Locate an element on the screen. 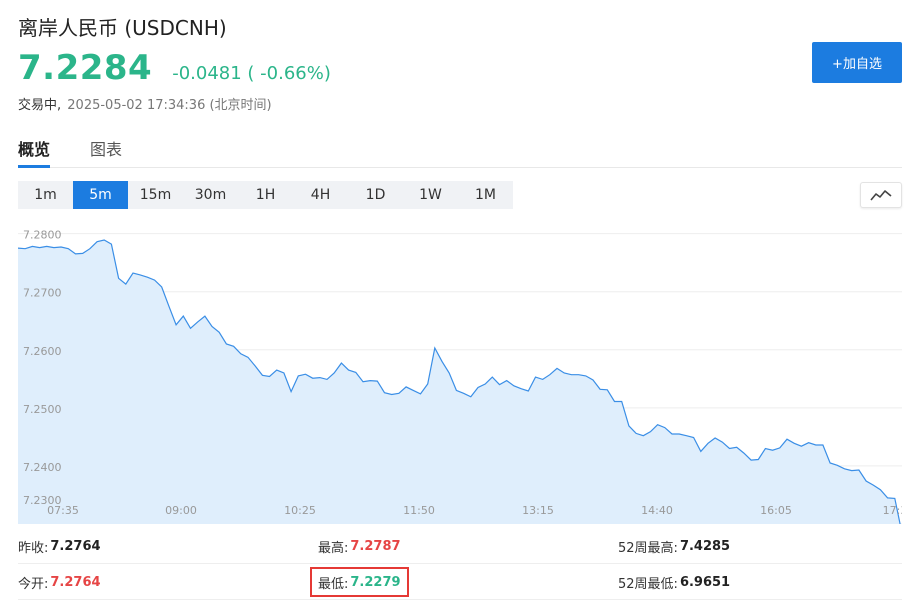 This screenshot has height=609, width=922. tab-overview: 概览 is located at coordinates (34, 149).